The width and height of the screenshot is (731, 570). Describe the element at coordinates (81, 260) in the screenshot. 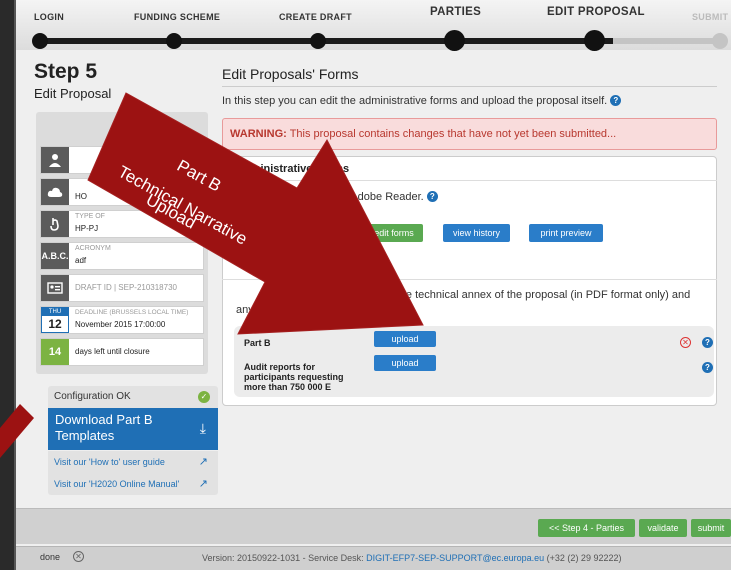

I see `acronym-value: adf` at that location.